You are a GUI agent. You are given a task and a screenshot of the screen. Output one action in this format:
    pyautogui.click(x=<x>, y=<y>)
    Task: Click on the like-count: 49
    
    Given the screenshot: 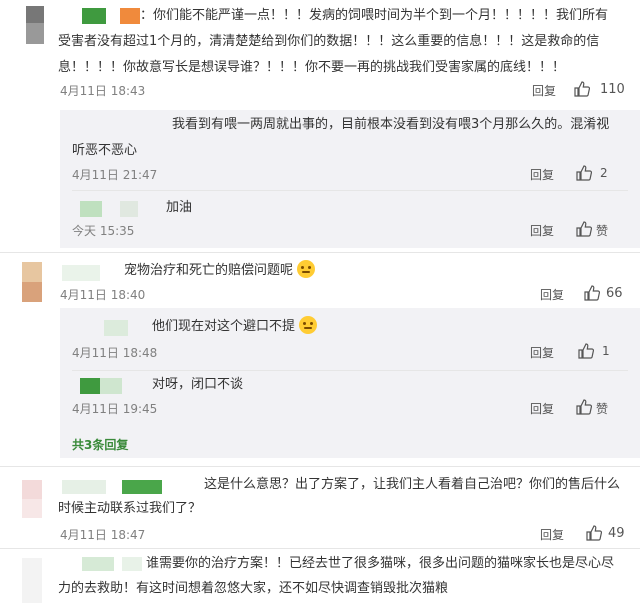 What is the action you would take?
    pyautogui.click(x=616, y=533)
    